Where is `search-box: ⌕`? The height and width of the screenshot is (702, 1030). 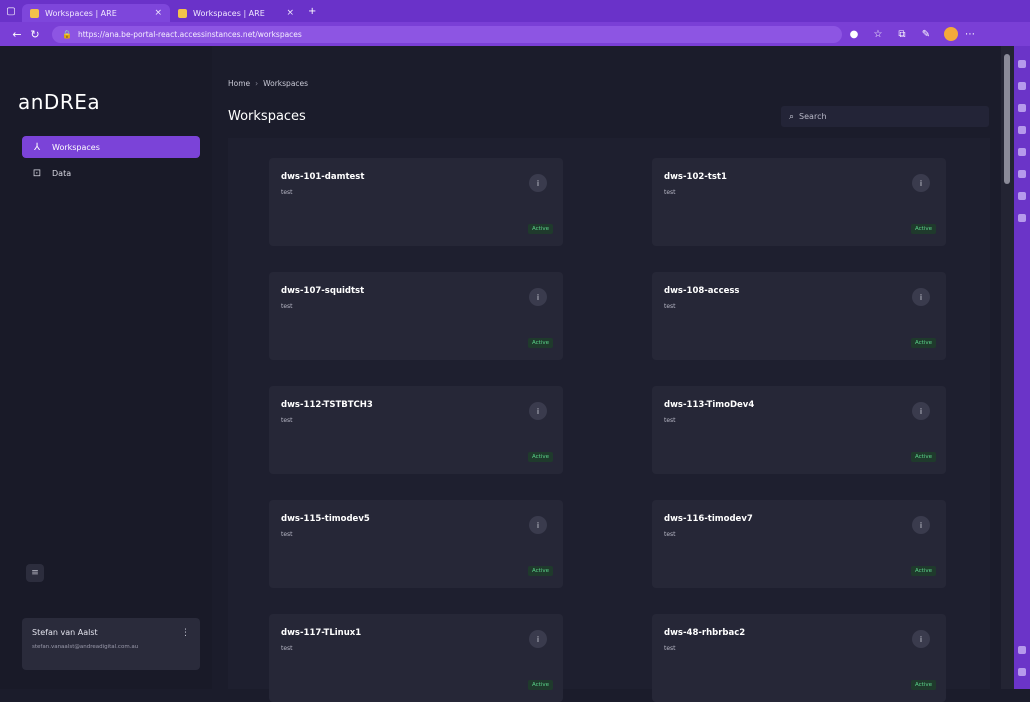 search-box: ⌕ is located at coordinates (885, 116).